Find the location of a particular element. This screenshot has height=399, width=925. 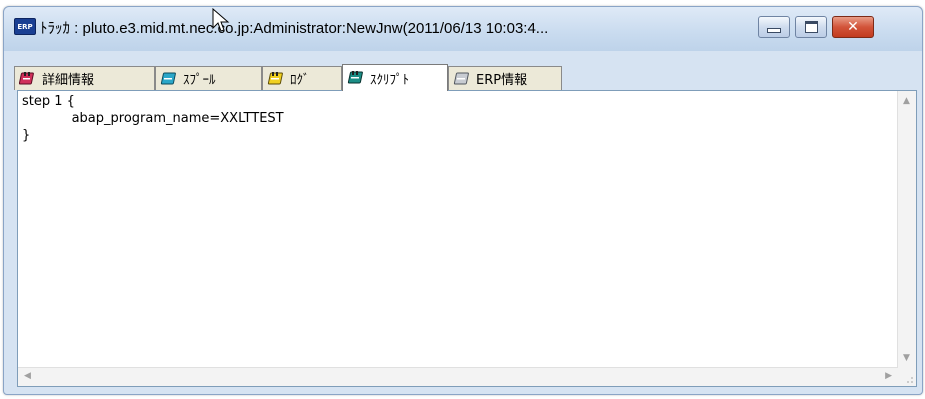

tab-log: ﾛｸﾞ is located at coordinates (302, 78).